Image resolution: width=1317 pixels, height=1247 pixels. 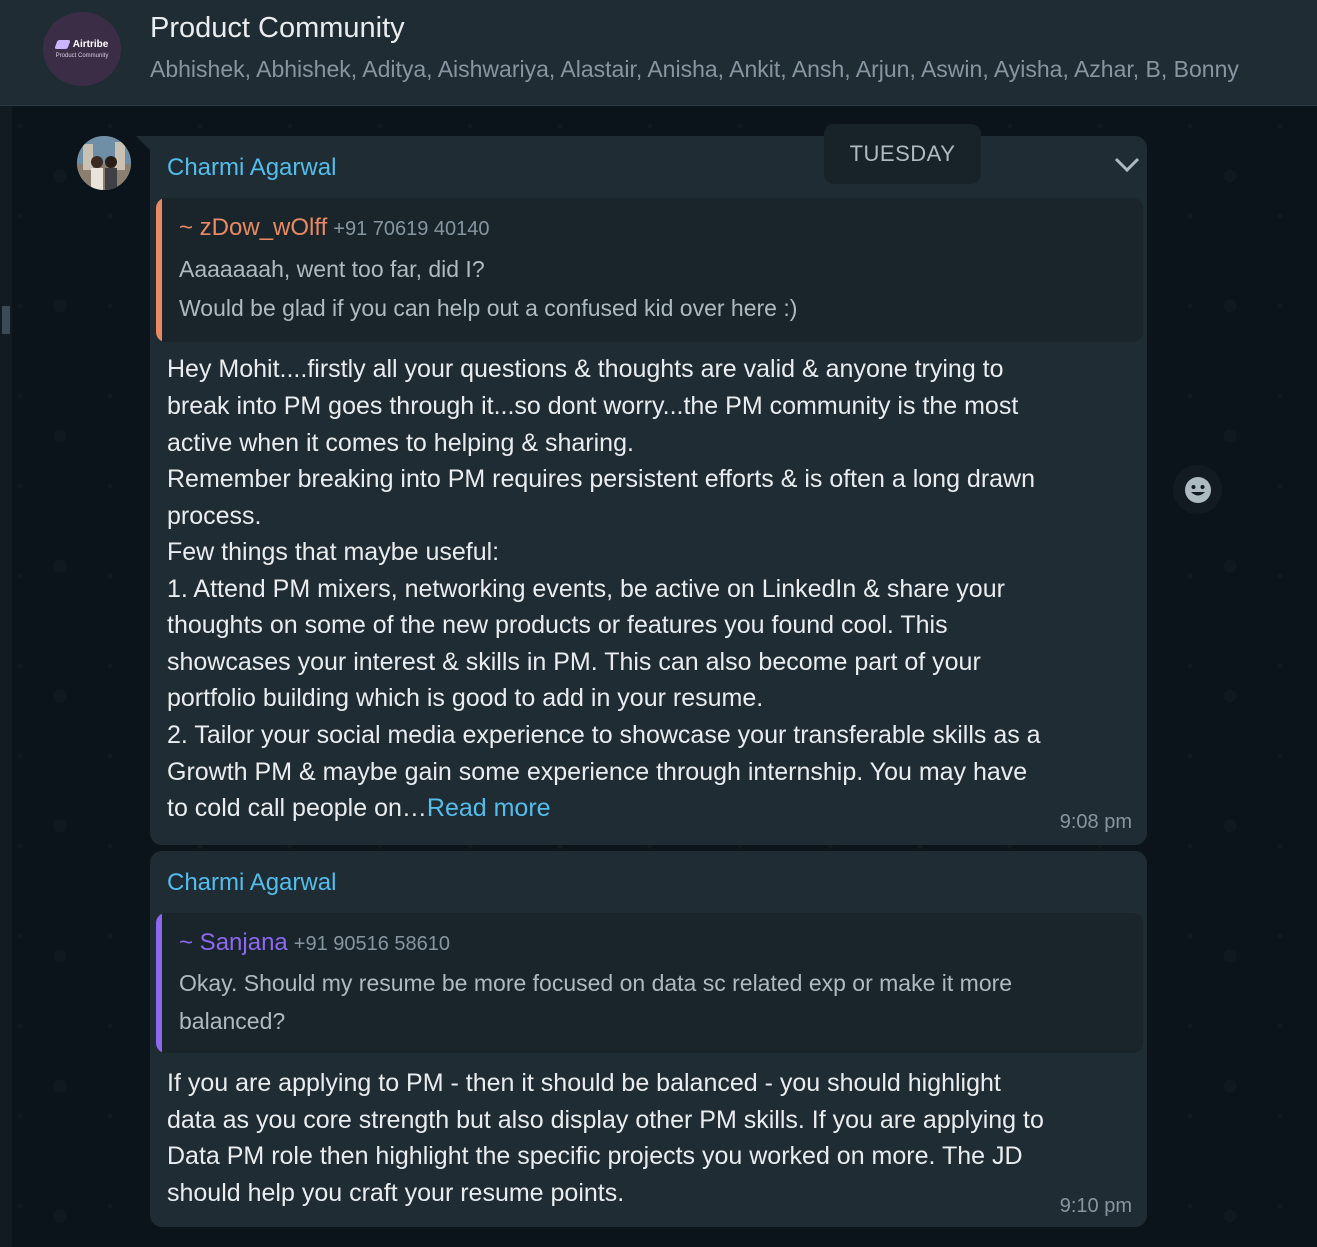 What do you see at coordinates (277, 28) in the screenshot?
I see `group-title: Product Community` at bounding box center [277, 28].